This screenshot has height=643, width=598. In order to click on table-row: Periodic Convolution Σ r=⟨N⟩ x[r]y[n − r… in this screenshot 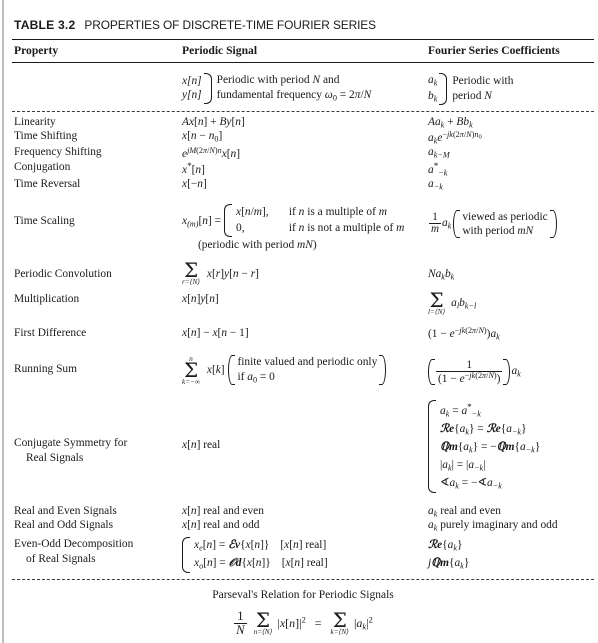, I will do `click(303, 269)`.